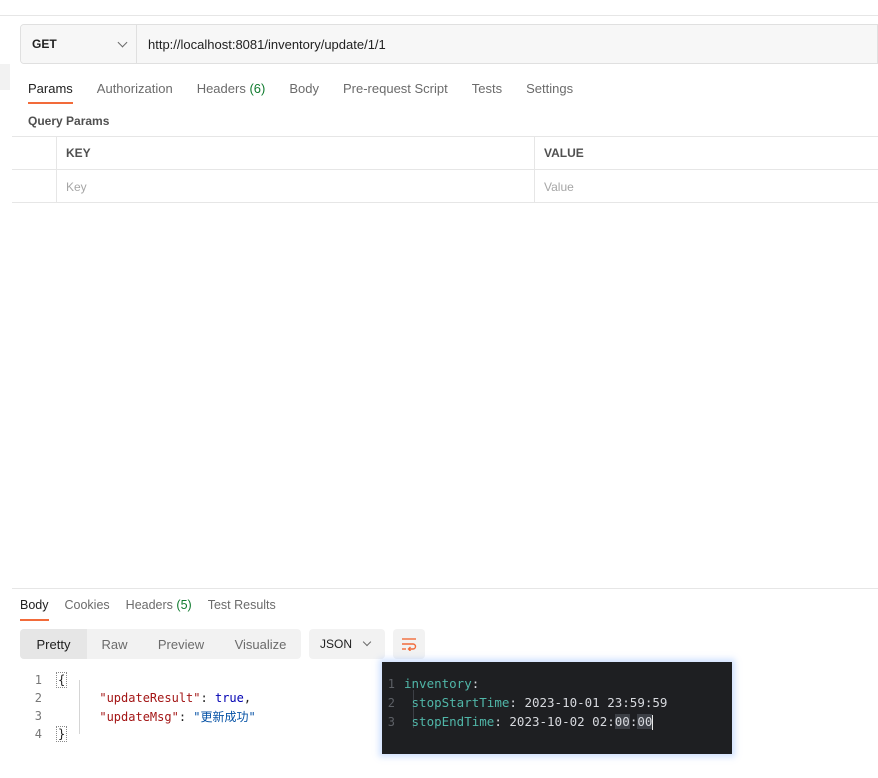  What do you see at coordinates (653, 722) in the screenshot?
I see `text-caret` at bounding box center [653, 722].